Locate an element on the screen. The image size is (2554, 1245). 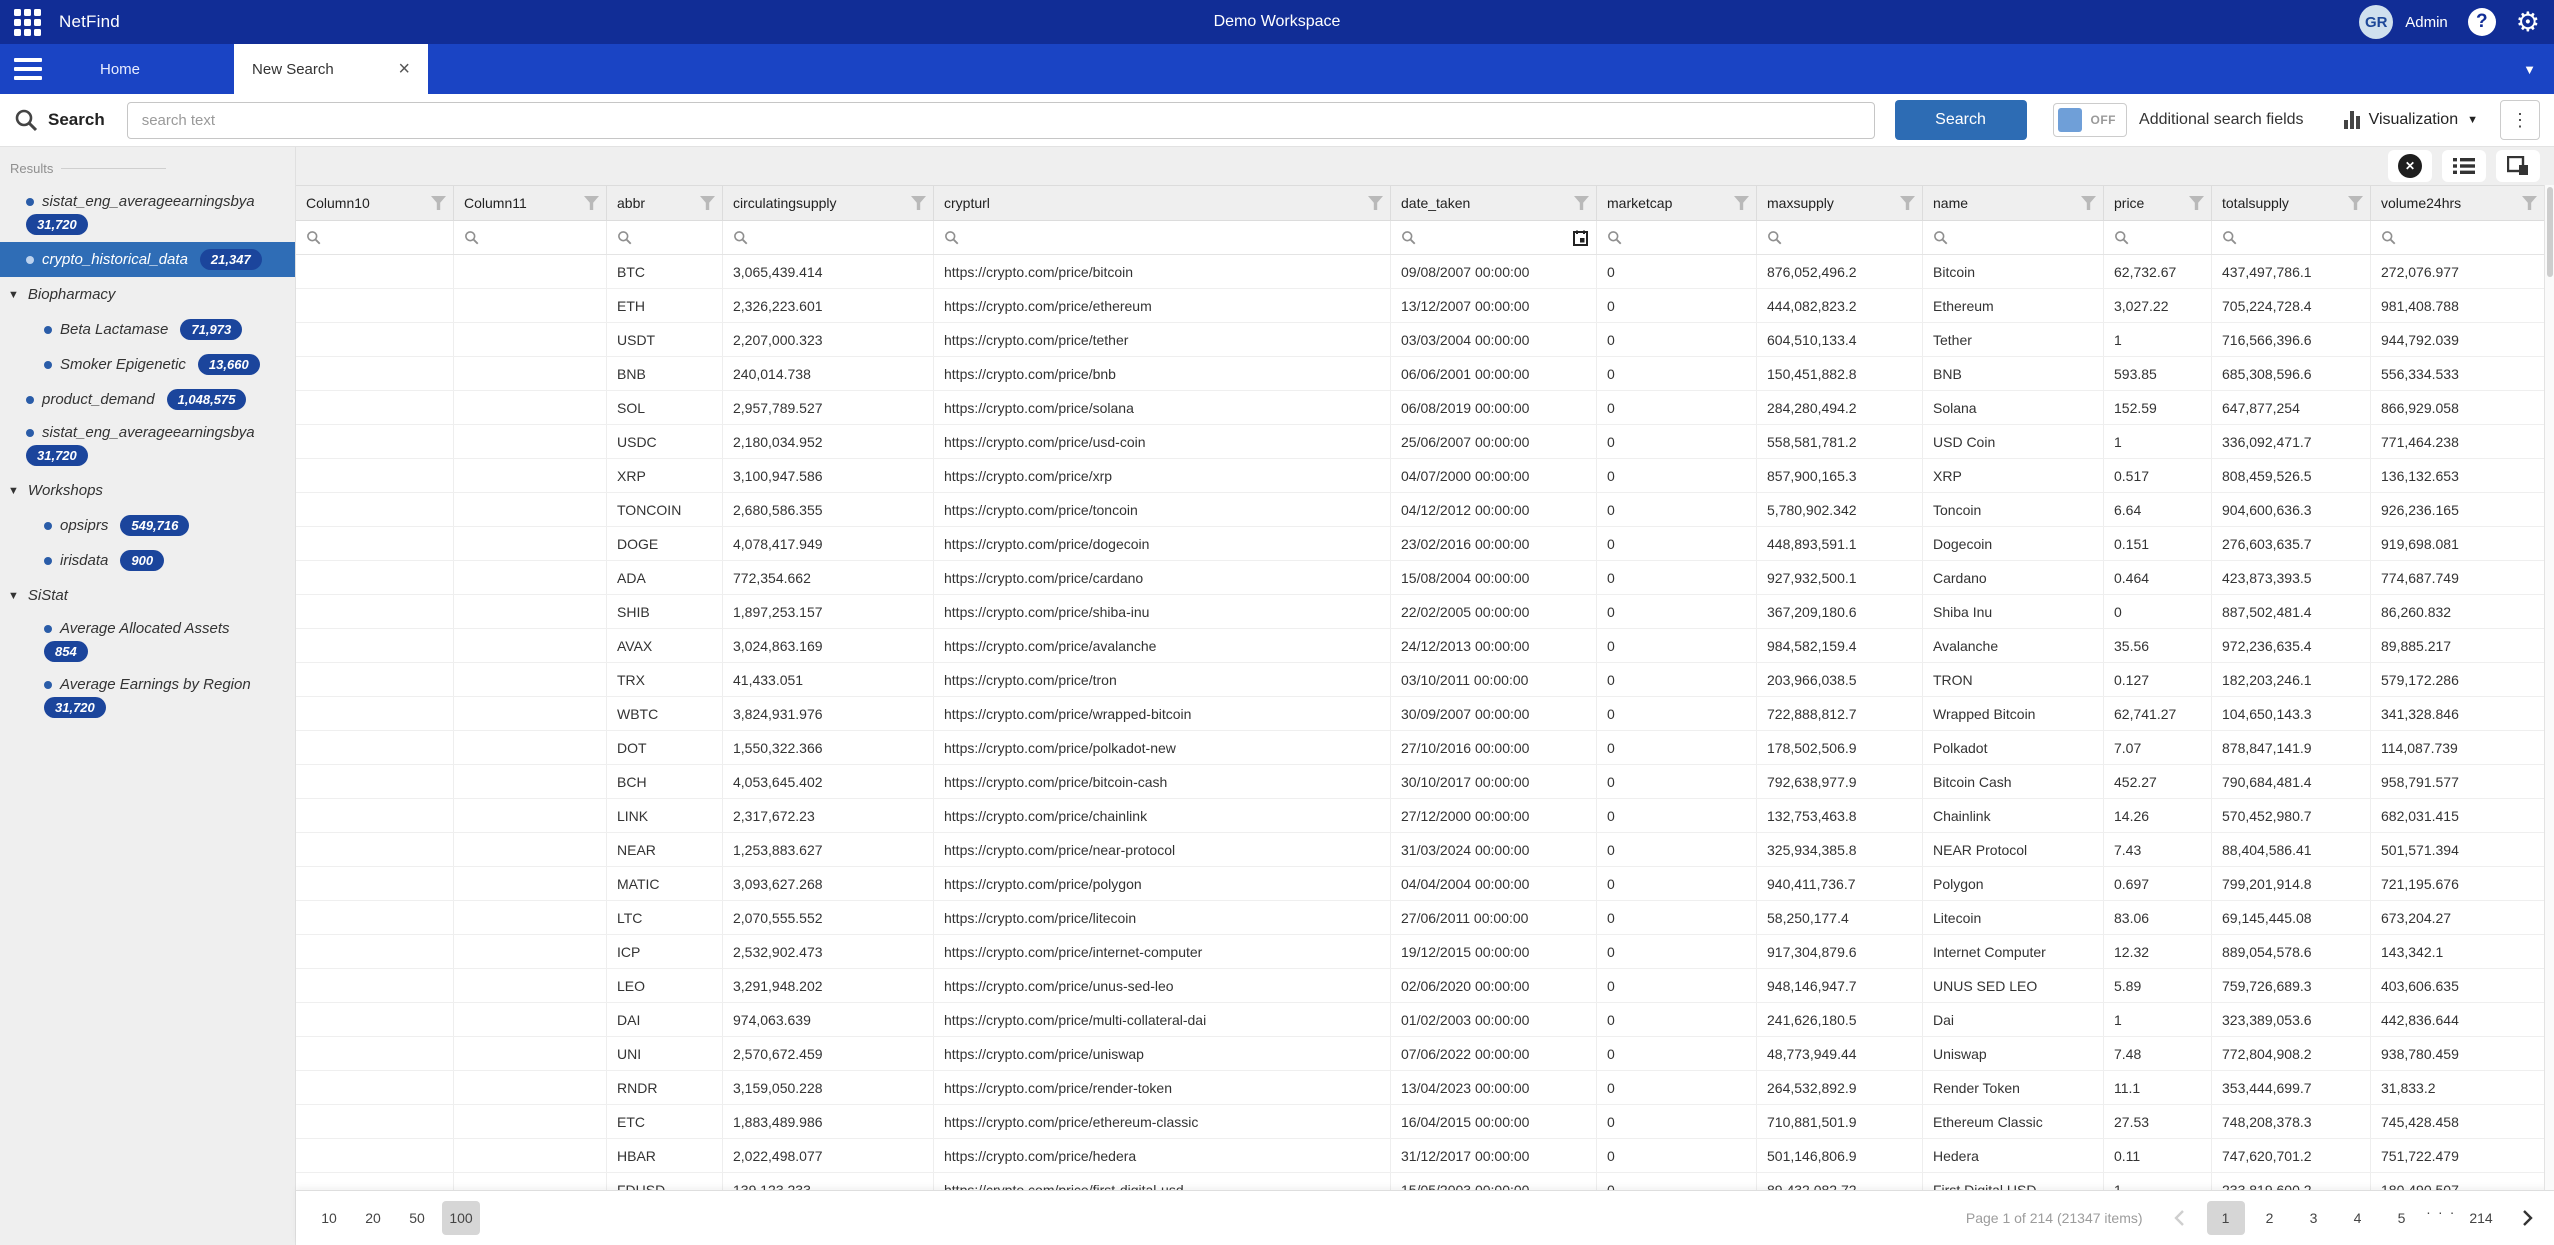
column-header-date_taken: date_taken is located at coordinates (1494, 203).